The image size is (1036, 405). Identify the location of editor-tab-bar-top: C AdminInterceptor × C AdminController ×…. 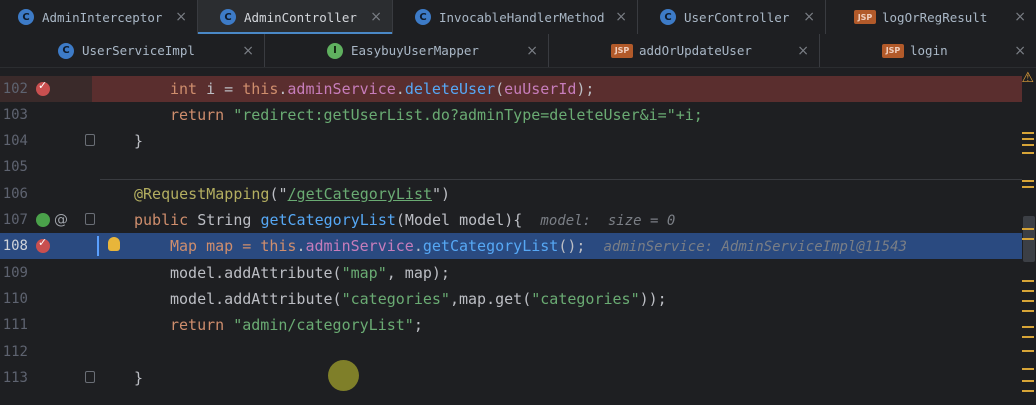
(518, 17).